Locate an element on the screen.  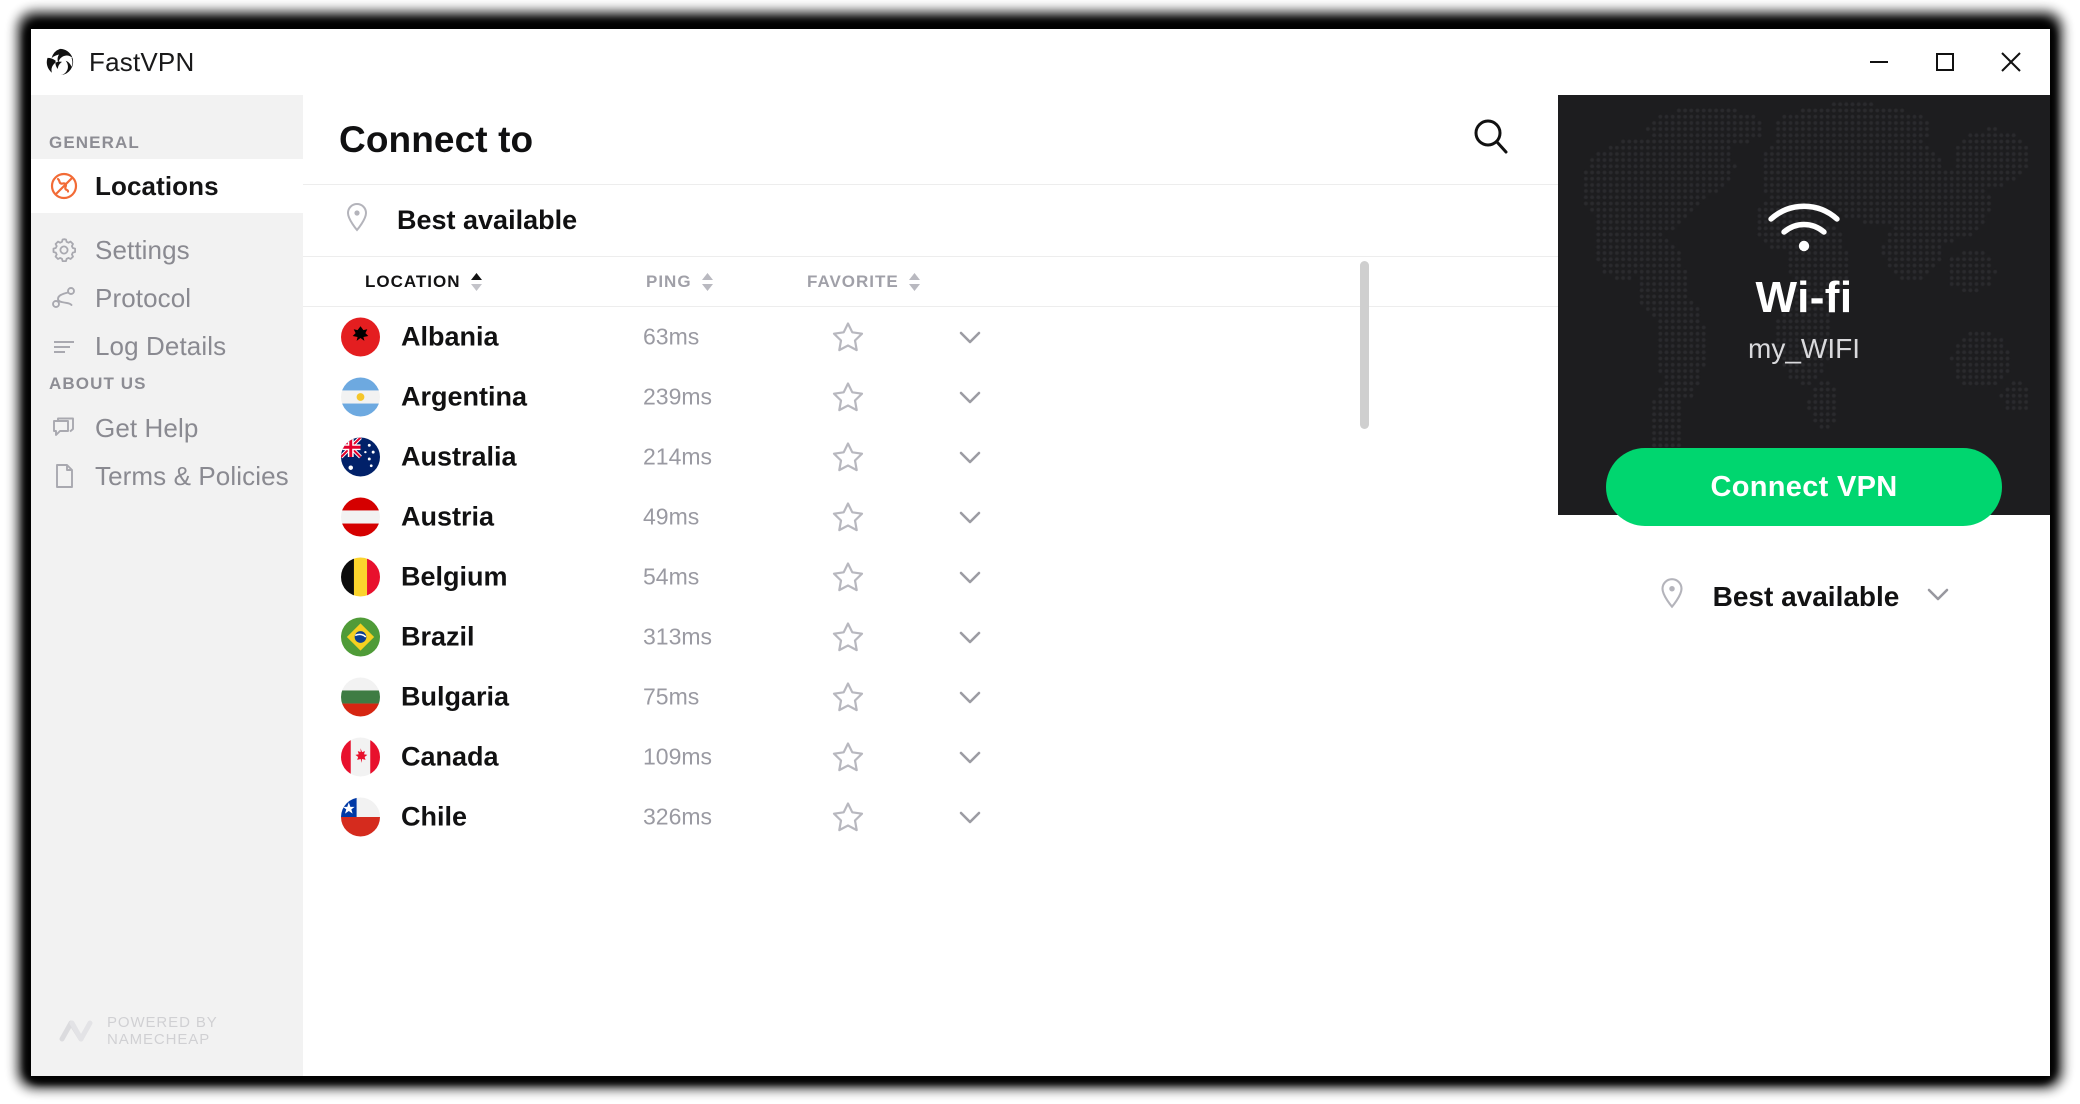
sidebar-item-log-details: Log Details is located at coordinates (167, 346).